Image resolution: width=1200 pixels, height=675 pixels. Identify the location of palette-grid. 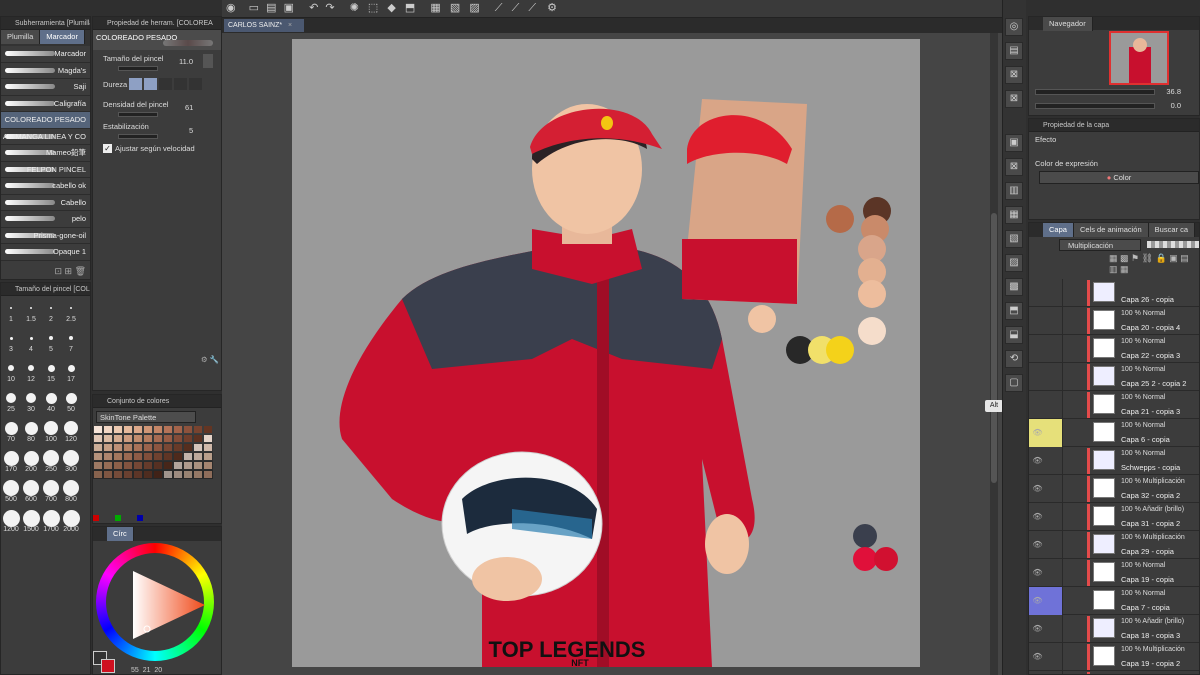
(154, 453).